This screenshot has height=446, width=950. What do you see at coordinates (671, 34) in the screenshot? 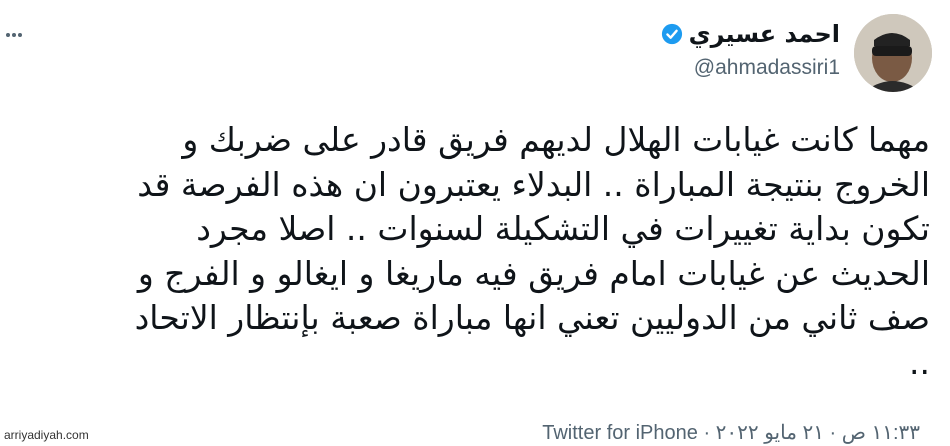
I see `verified-badge-icon` at bounding box center [671, 34].